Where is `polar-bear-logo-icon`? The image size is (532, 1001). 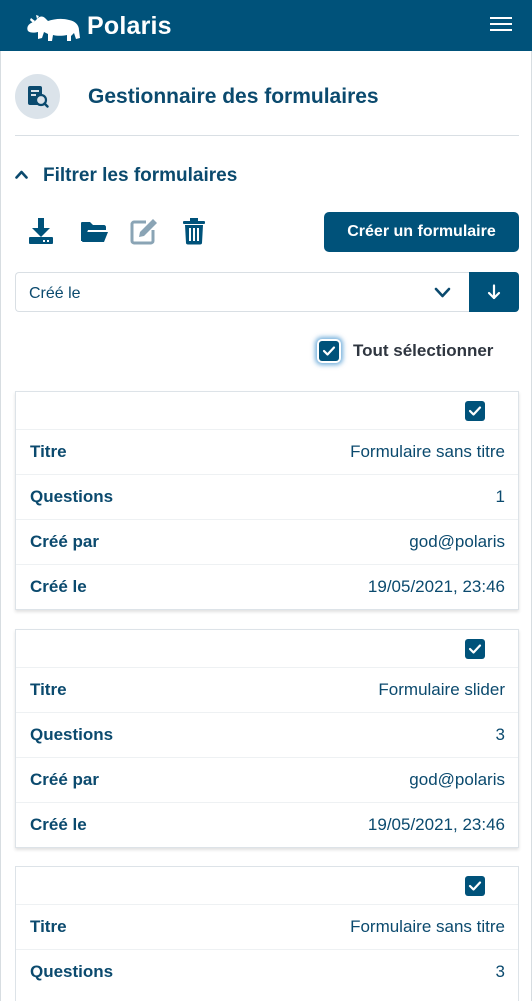 polar-bear-logo-icon is located at coordinates (54, 28).